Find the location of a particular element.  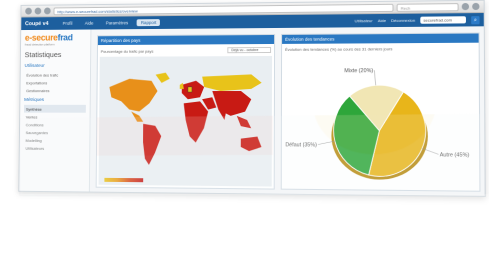

logo-main: e-secure is located at coordinates (41, 37).